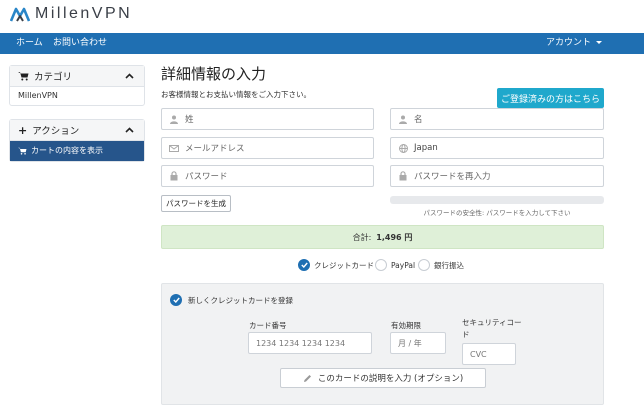  What do you see at coordinates (497, 119) in the screenshot?
I see `first-name-field: 名` at bounding box center [497, 119].